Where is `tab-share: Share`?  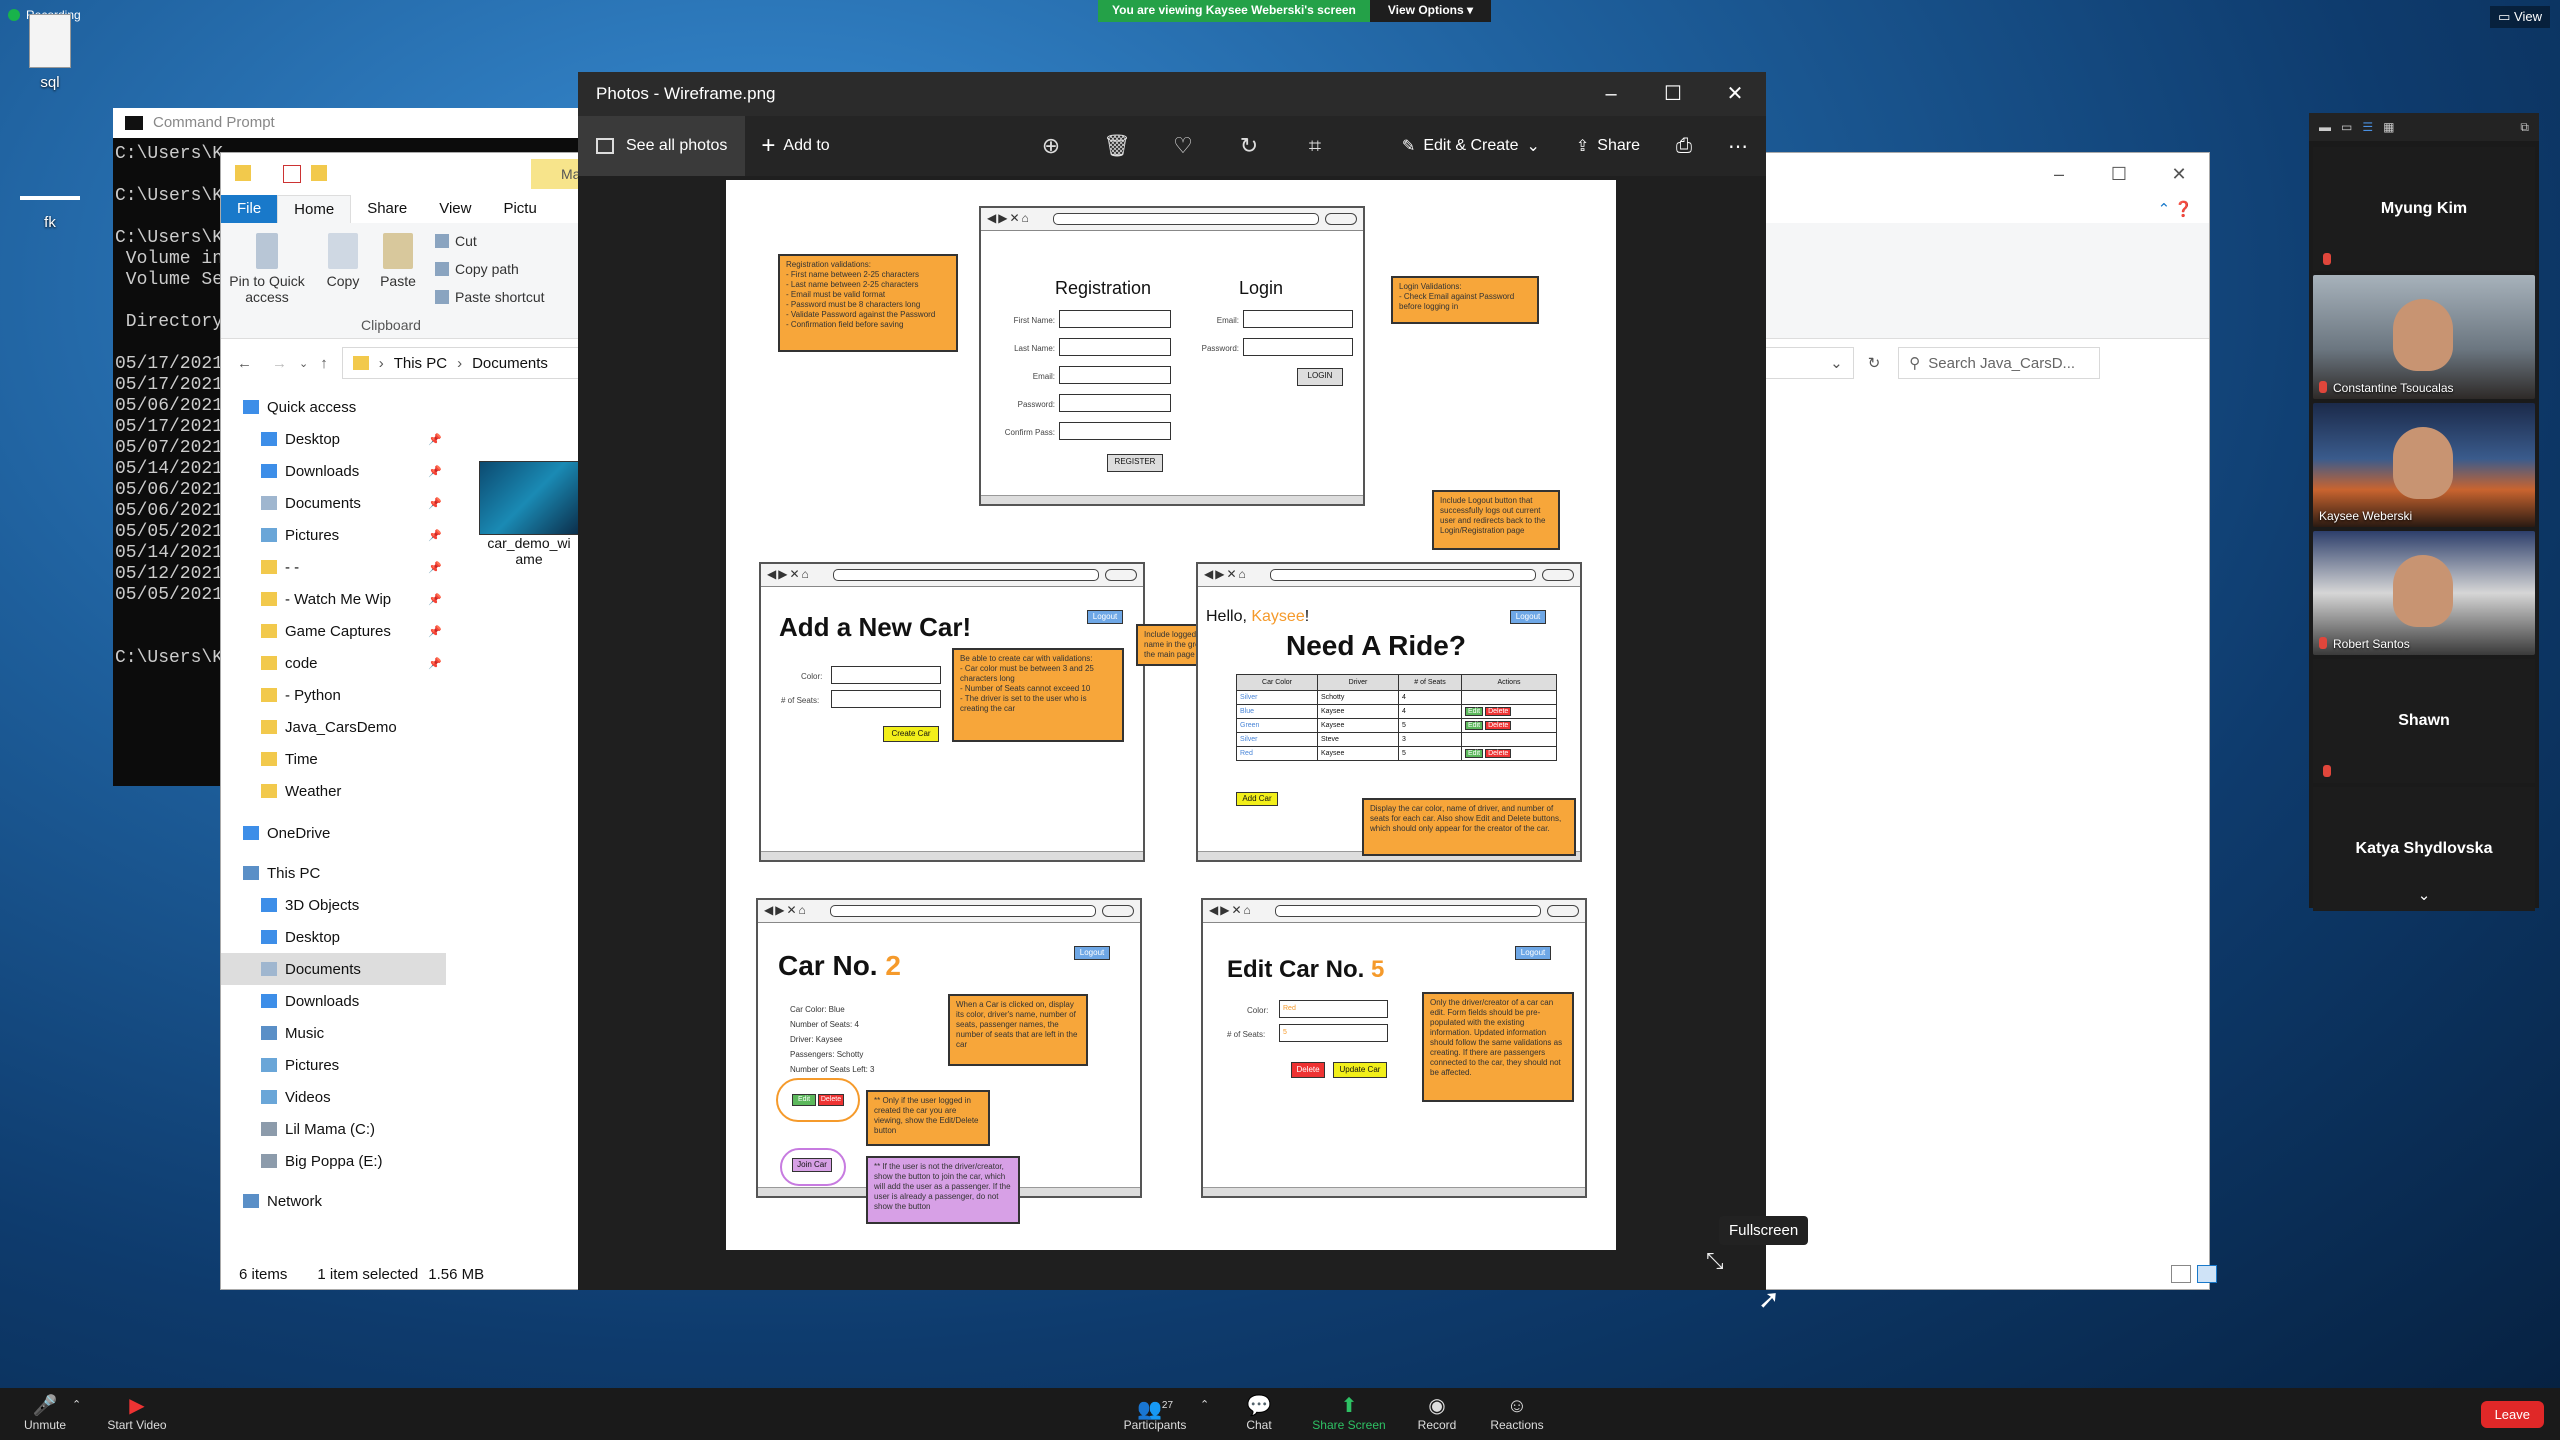
tab-share: Share is located at coordinates (387, 209).